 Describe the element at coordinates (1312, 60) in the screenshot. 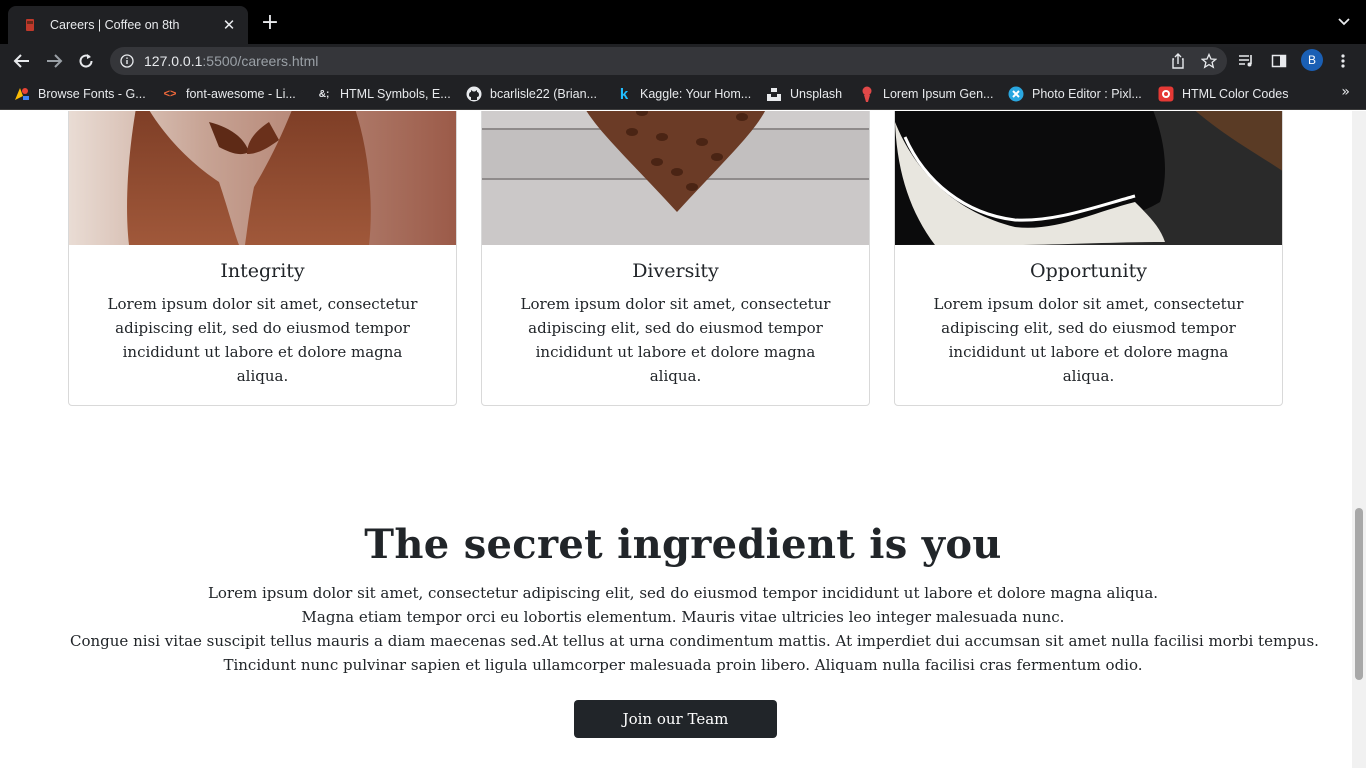

I see `profile-avatar: B` at that location.